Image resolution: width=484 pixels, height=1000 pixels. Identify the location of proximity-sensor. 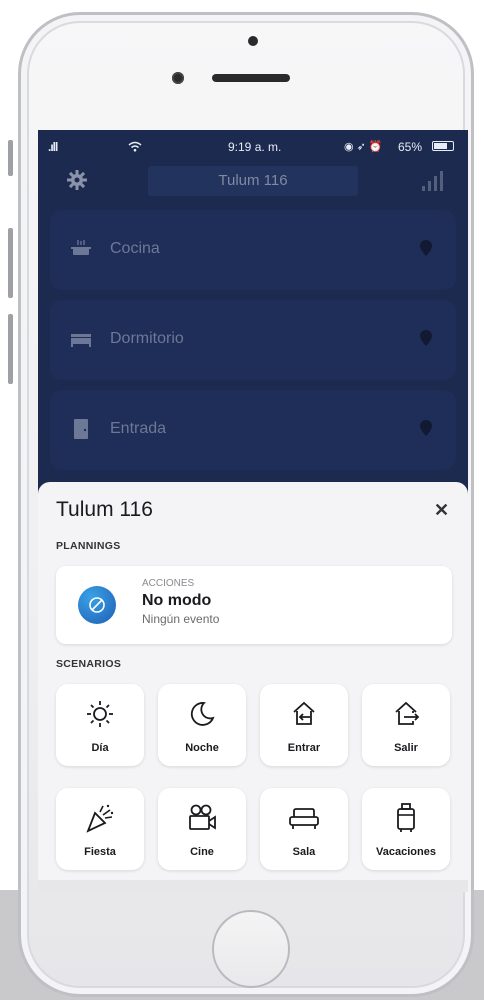
(253, 41).